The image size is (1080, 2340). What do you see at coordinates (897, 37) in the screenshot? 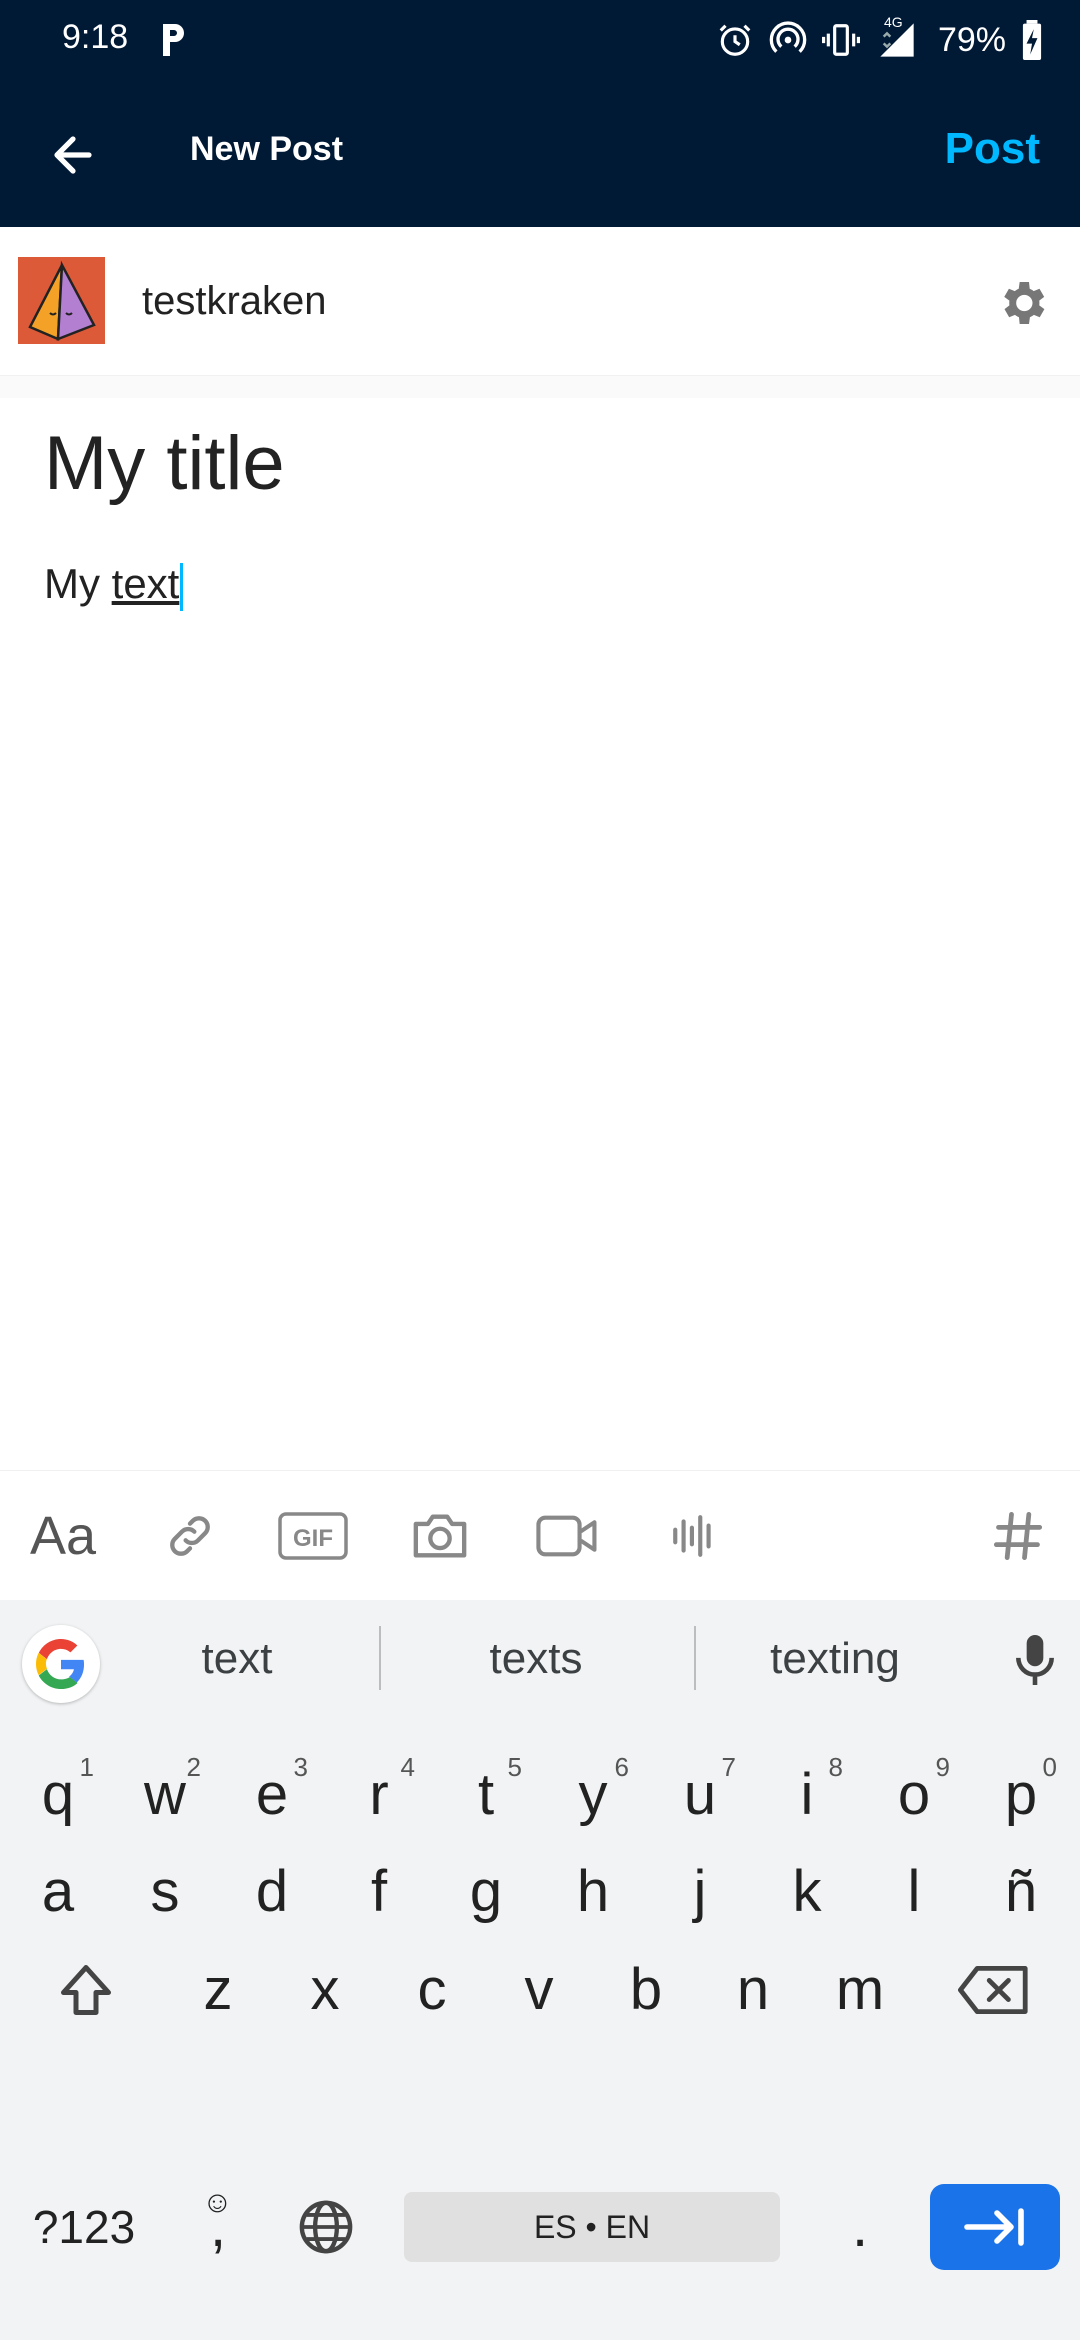
I see `signal-icon: 4G` at bounding box center [897, 37].